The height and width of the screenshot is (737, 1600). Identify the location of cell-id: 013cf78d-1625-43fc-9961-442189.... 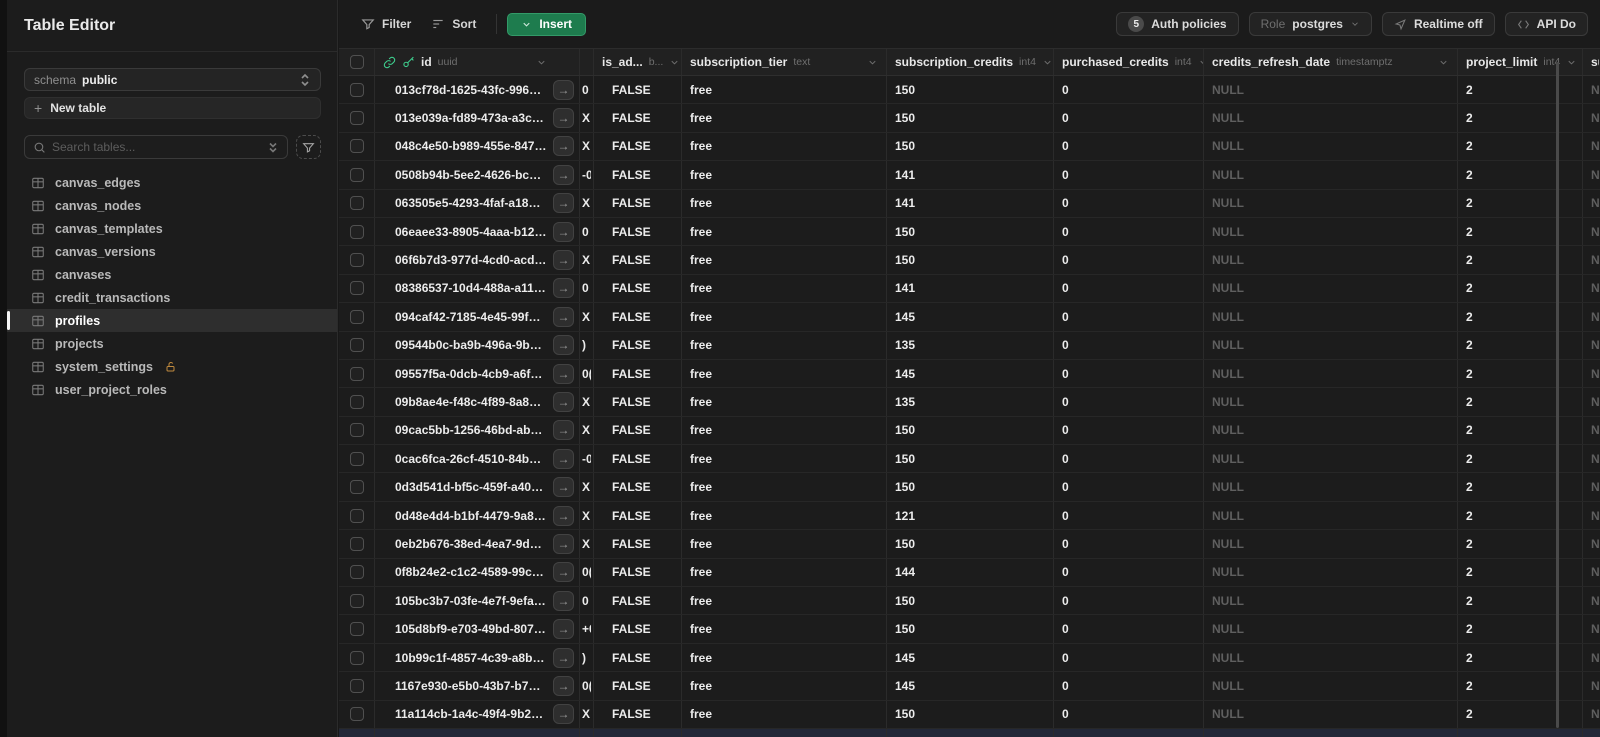
(471, 90).